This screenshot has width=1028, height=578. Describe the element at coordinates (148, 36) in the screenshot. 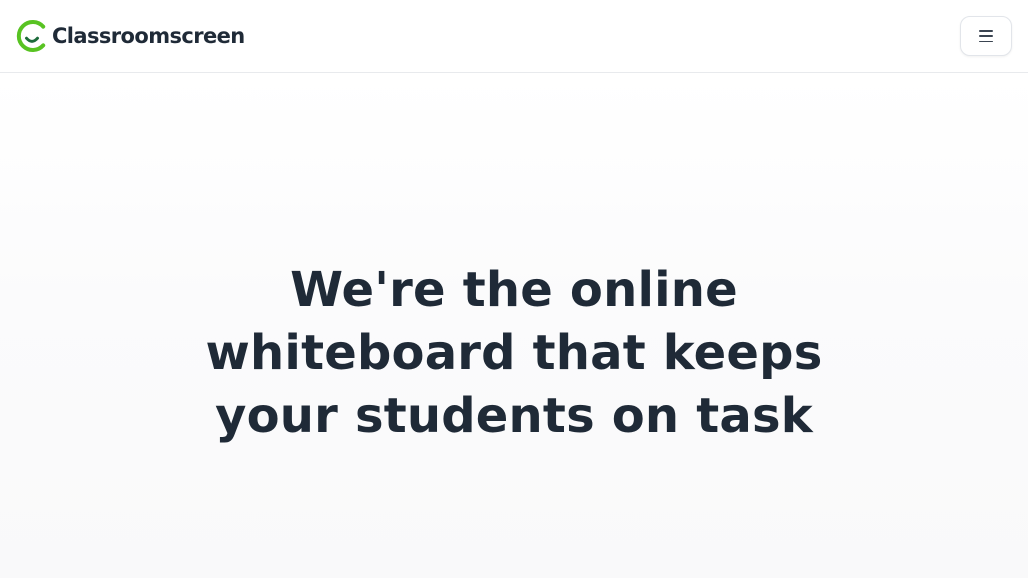

I see `brand-name: Classroomscreen` at that location.